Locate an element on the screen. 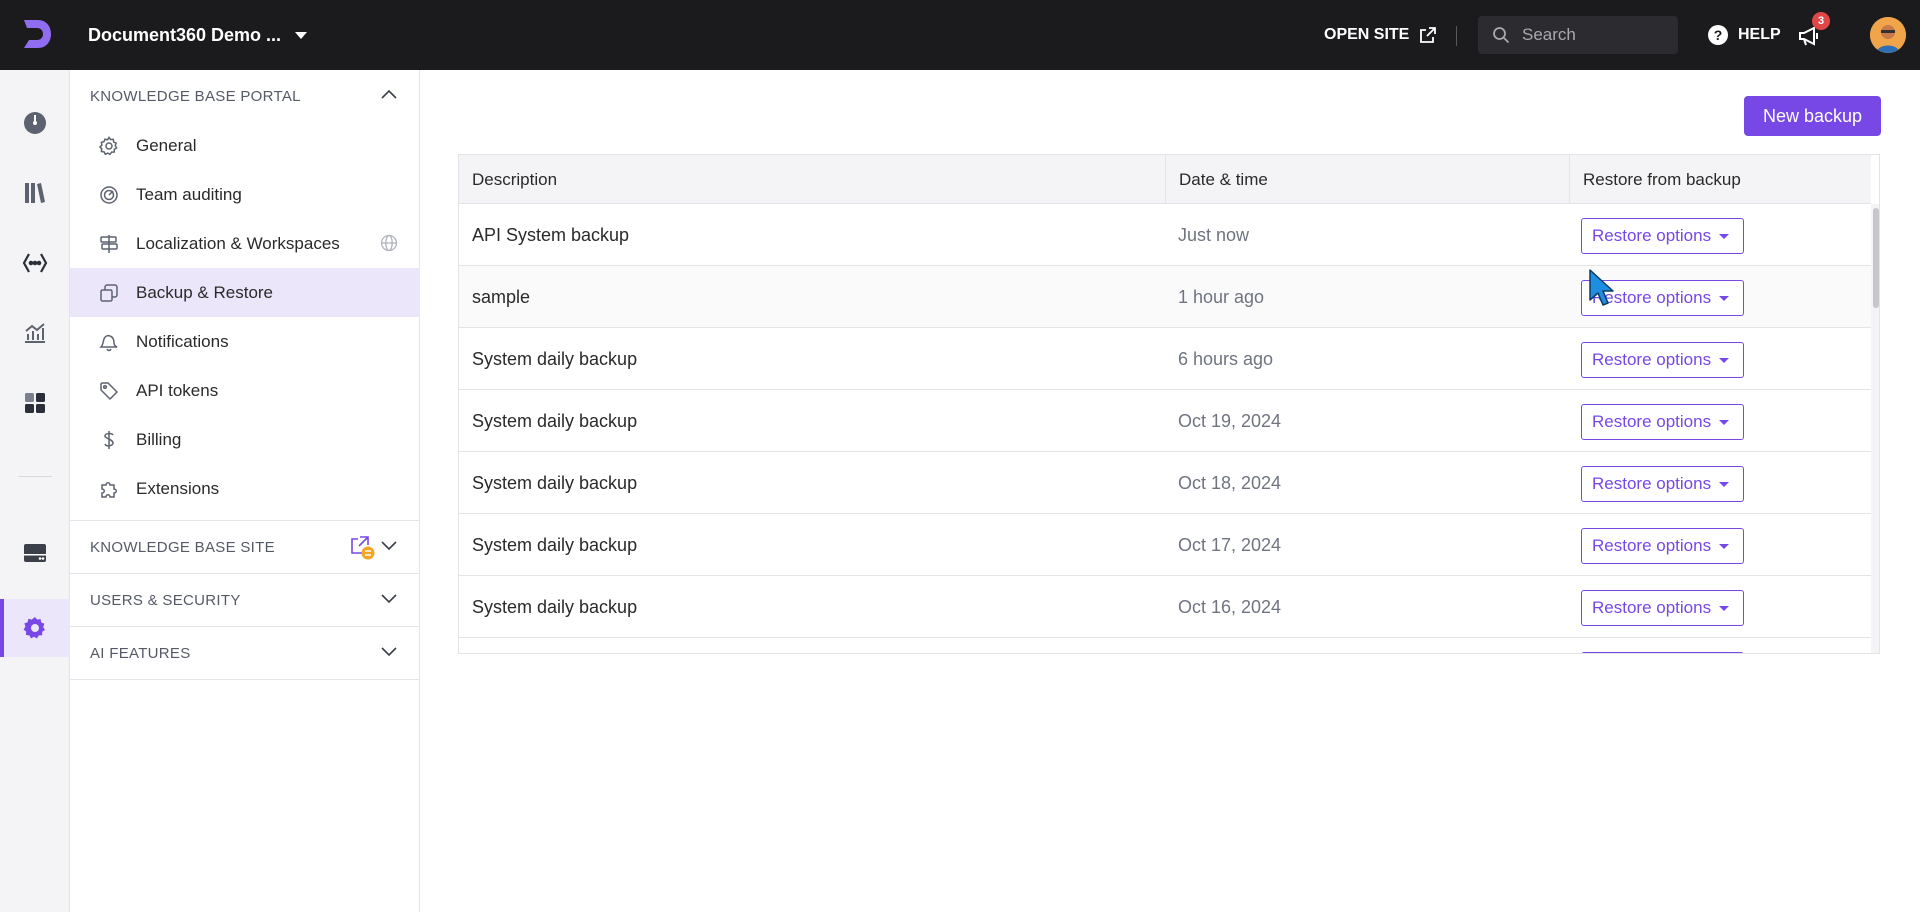  sidebar-item-team-auditing: Team auditing is located at coordinates (245, 194).